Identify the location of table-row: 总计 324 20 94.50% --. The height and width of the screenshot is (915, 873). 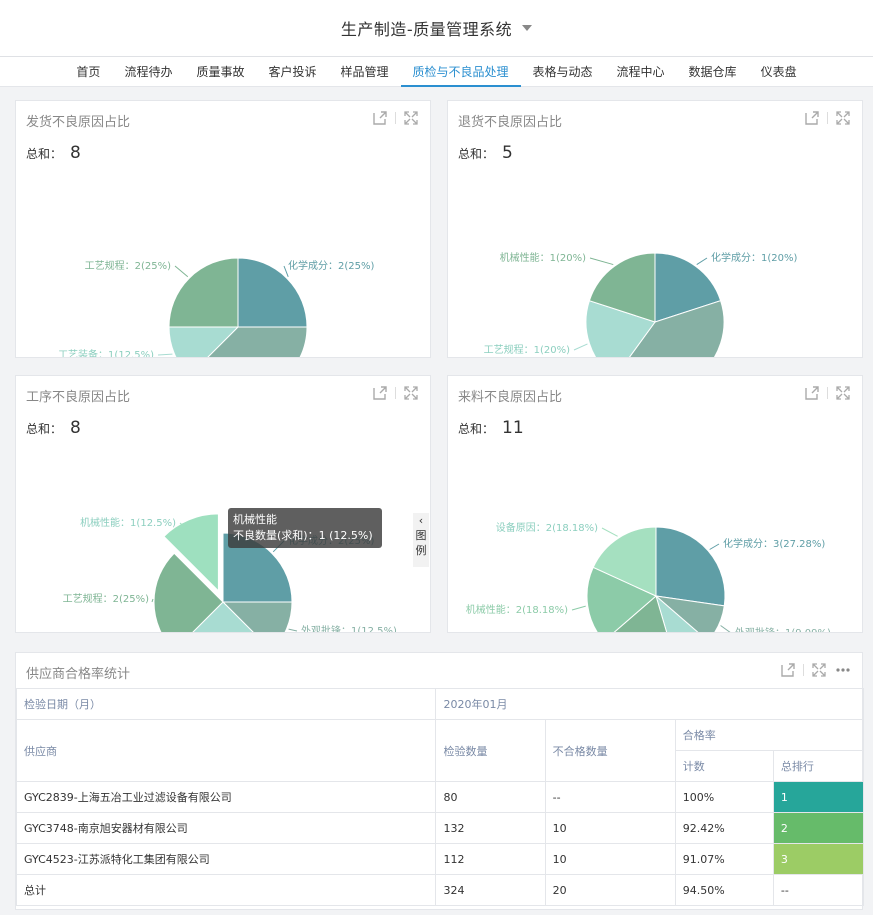
(440, 890).